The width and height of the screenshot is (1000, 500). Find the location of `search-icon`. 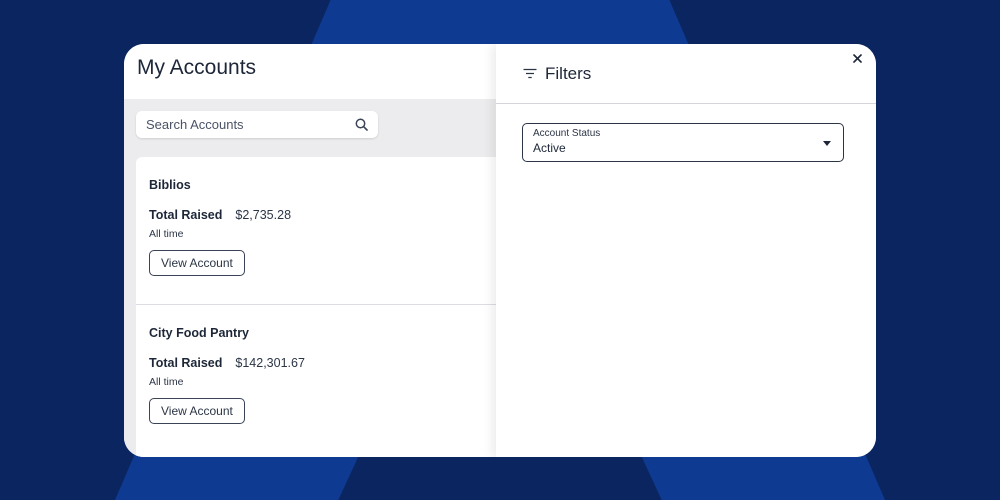

search-icon is located at coordinates (361, 125).